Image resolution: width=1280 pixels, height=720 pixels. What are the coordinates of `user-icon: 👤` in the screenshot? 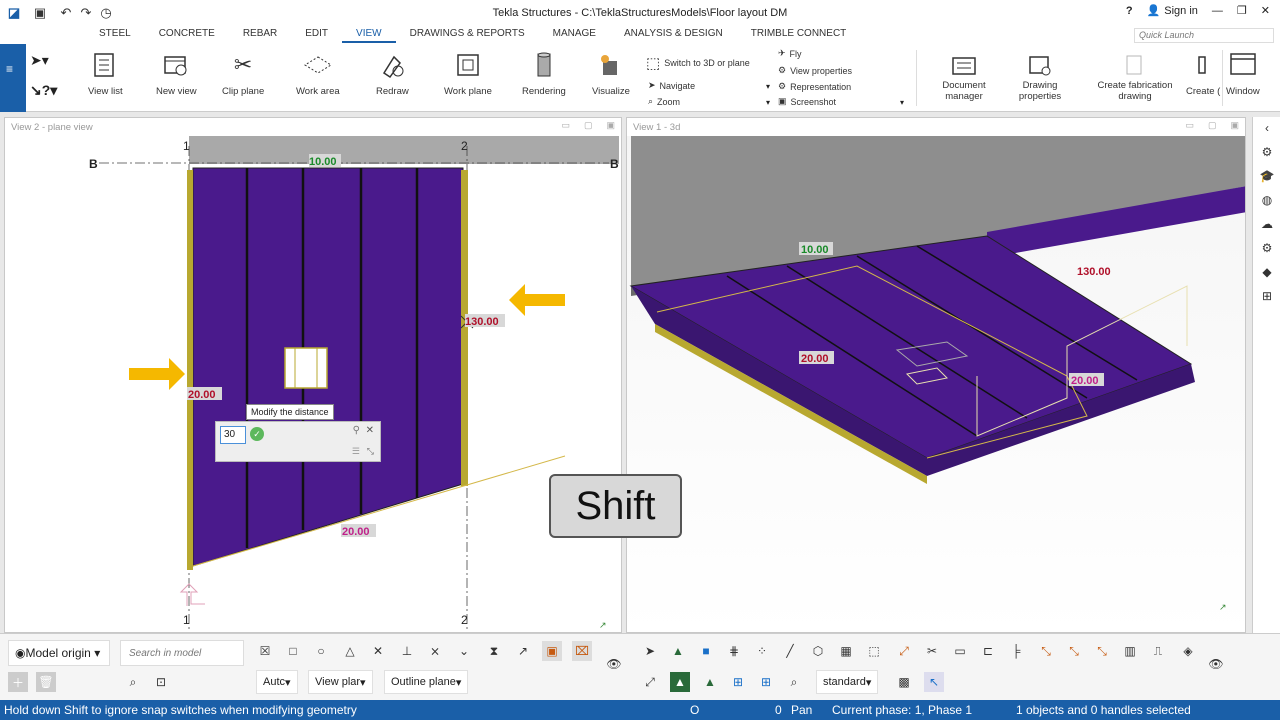 It's located at (1154, 10).